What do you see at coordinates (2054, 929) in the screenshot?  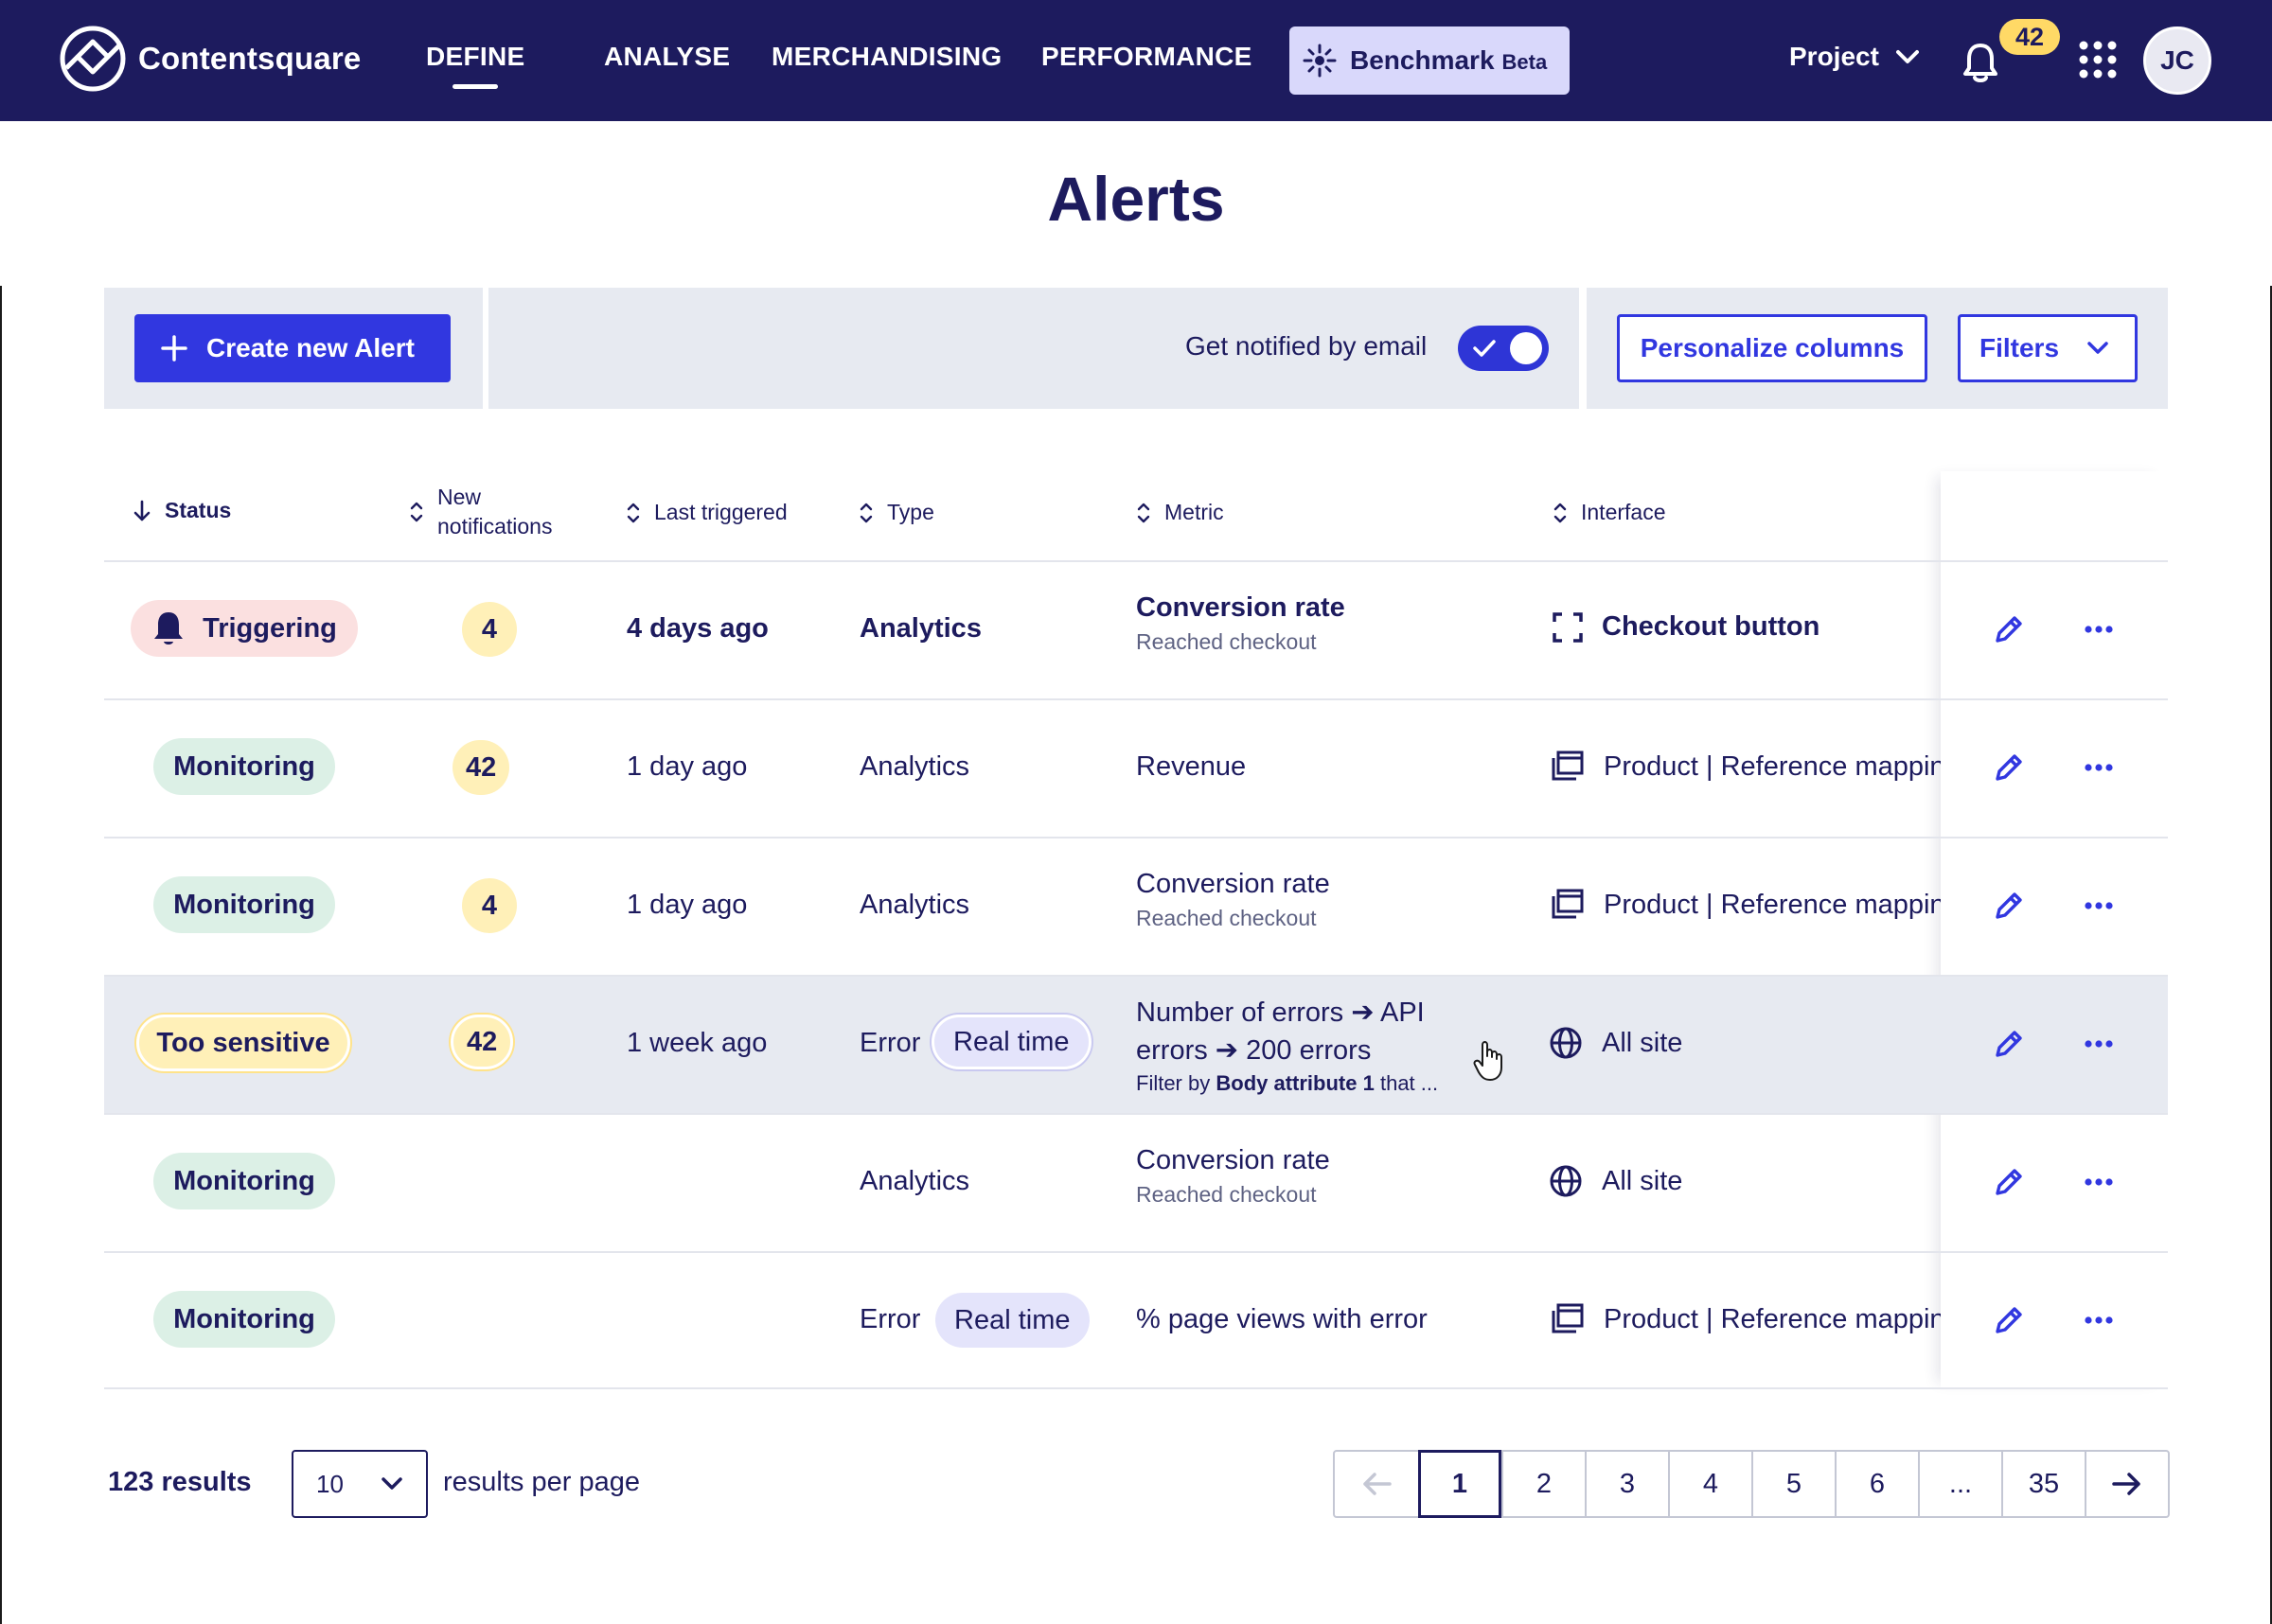 I see `actions-column` at bounding box center [2054, 929].